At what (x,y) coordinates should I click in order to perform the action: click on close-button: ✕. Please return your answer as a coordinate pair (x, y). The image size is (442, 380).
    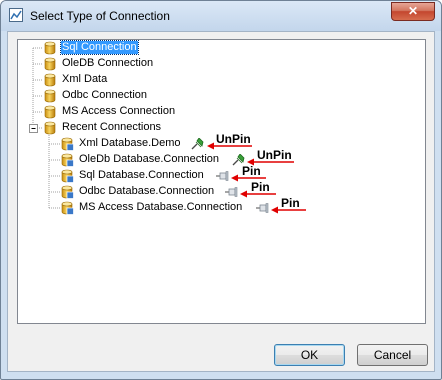
    Looking at the image, I should click on (413, 11).